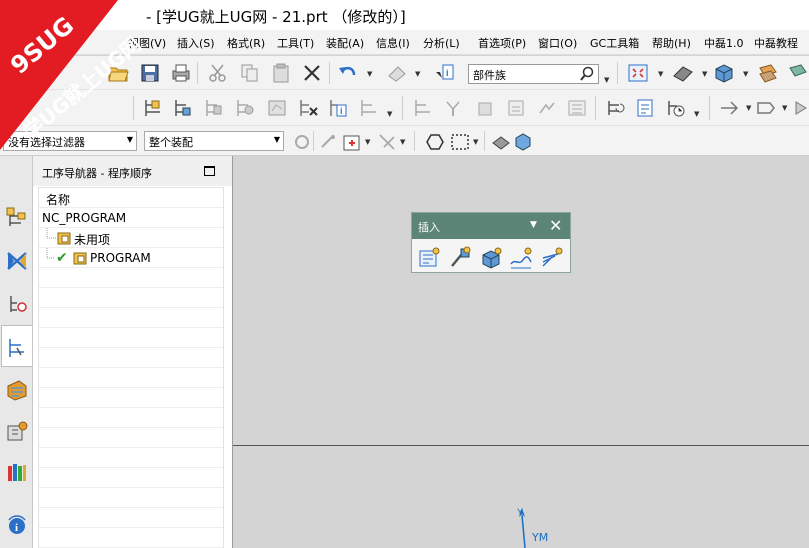  What do you see at coordinates (295, 43) in the screenshot?
I see `menu-tools: 工具(T)` at bounding box center [295, 43].